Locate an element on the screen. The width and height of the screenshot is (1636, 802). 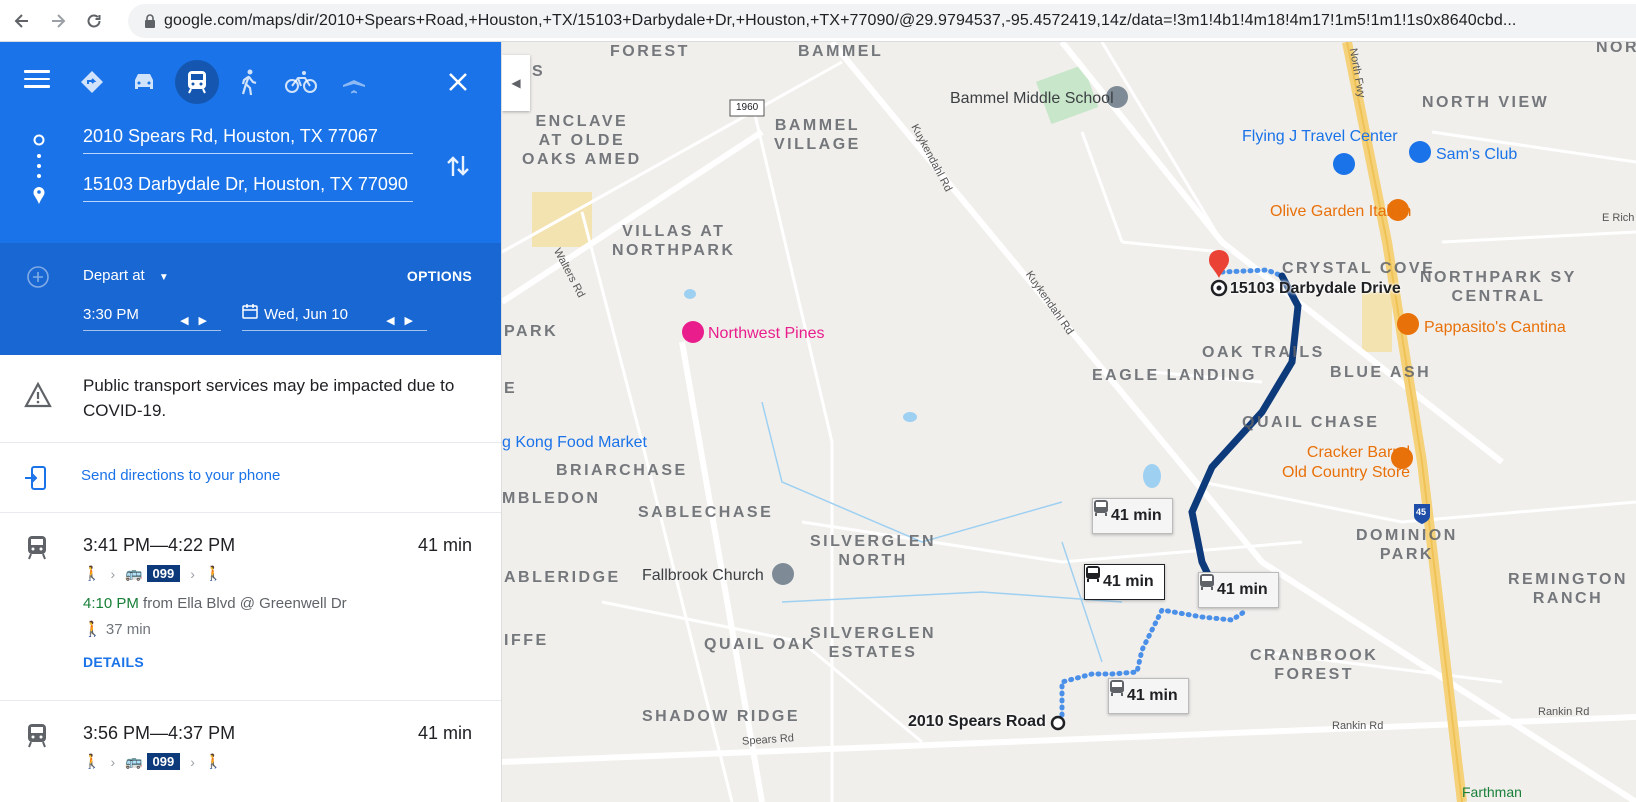
poi-bammel-middle-school: Bammel Middle School is located at coordinates (1032, 99).